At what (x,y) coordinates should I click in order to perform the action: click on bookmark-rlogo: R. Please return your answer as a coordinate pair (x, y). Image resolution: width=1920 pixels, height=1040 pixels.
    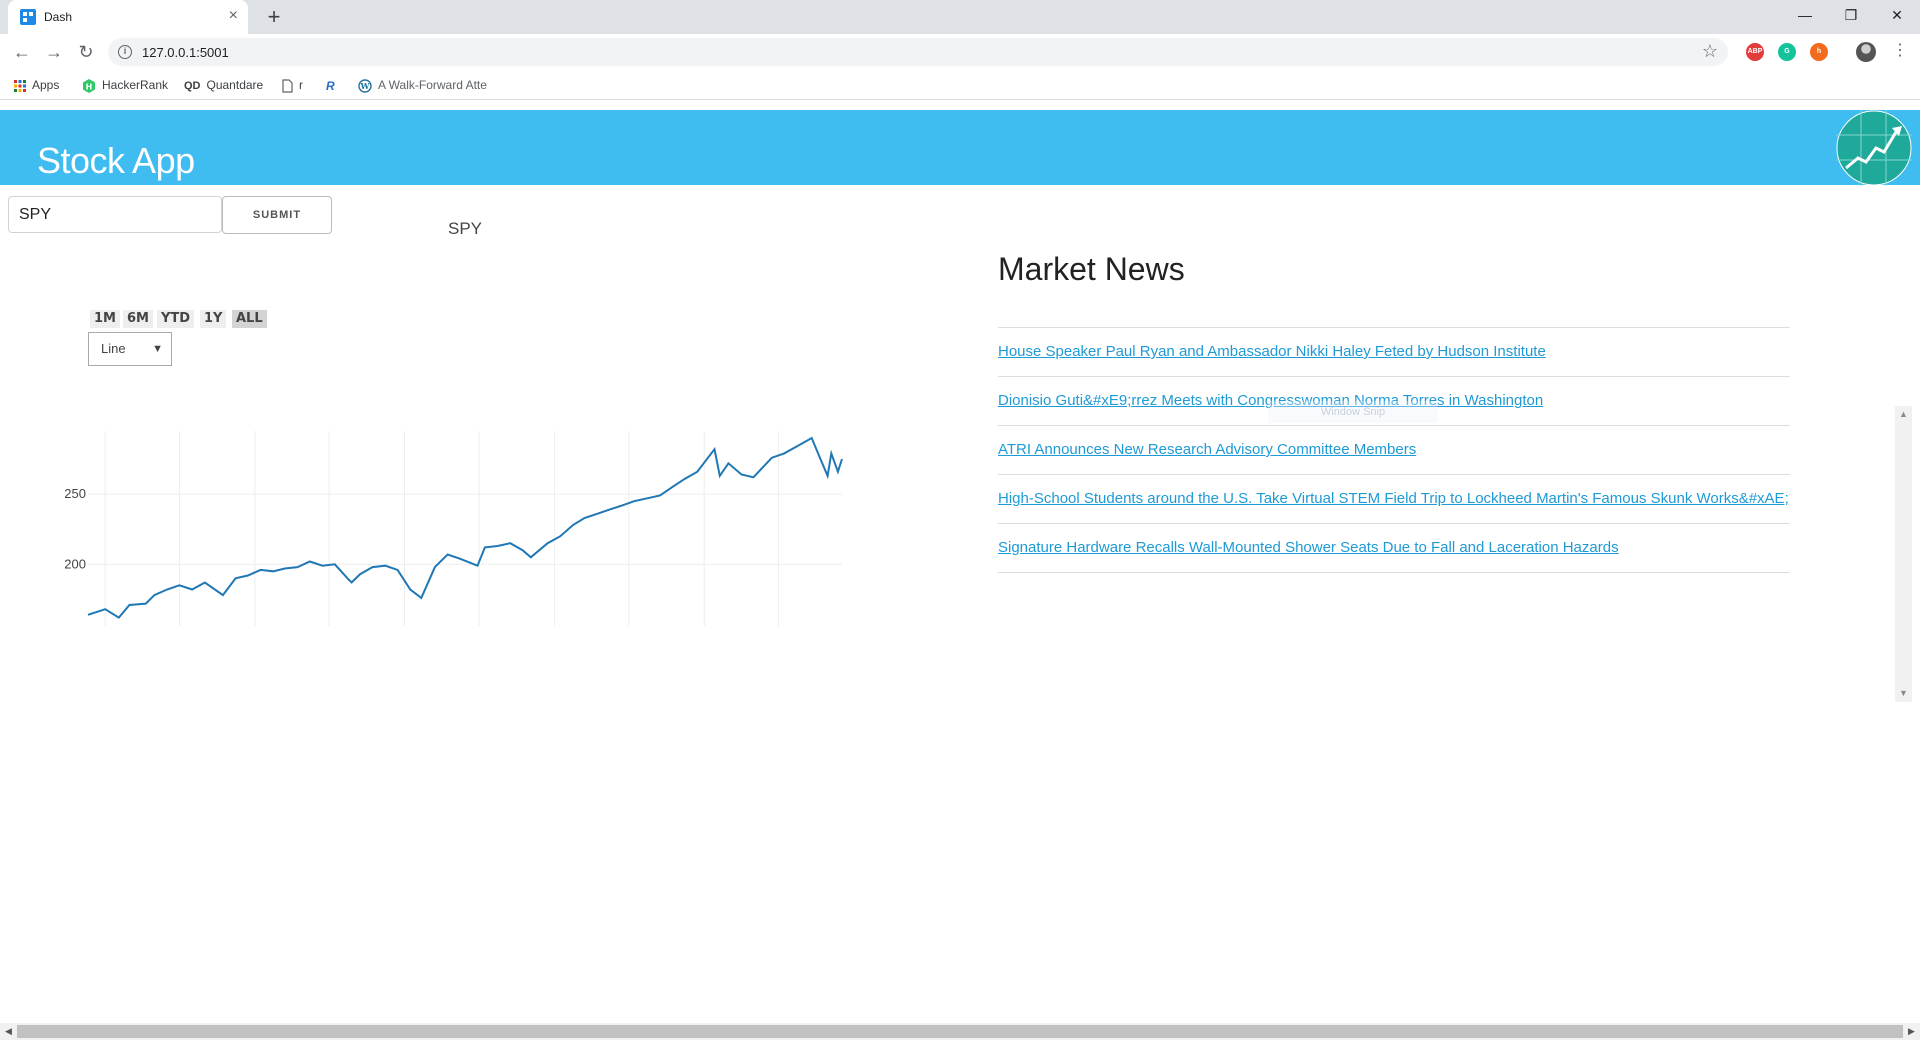
    Looking at the image, I should click on (333, 85).